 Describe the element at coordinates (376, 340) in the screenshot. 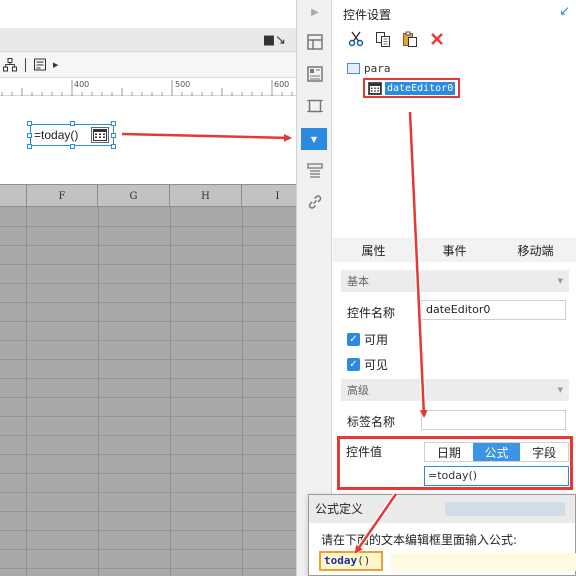

I see `enabled-label: 可用` at that location.